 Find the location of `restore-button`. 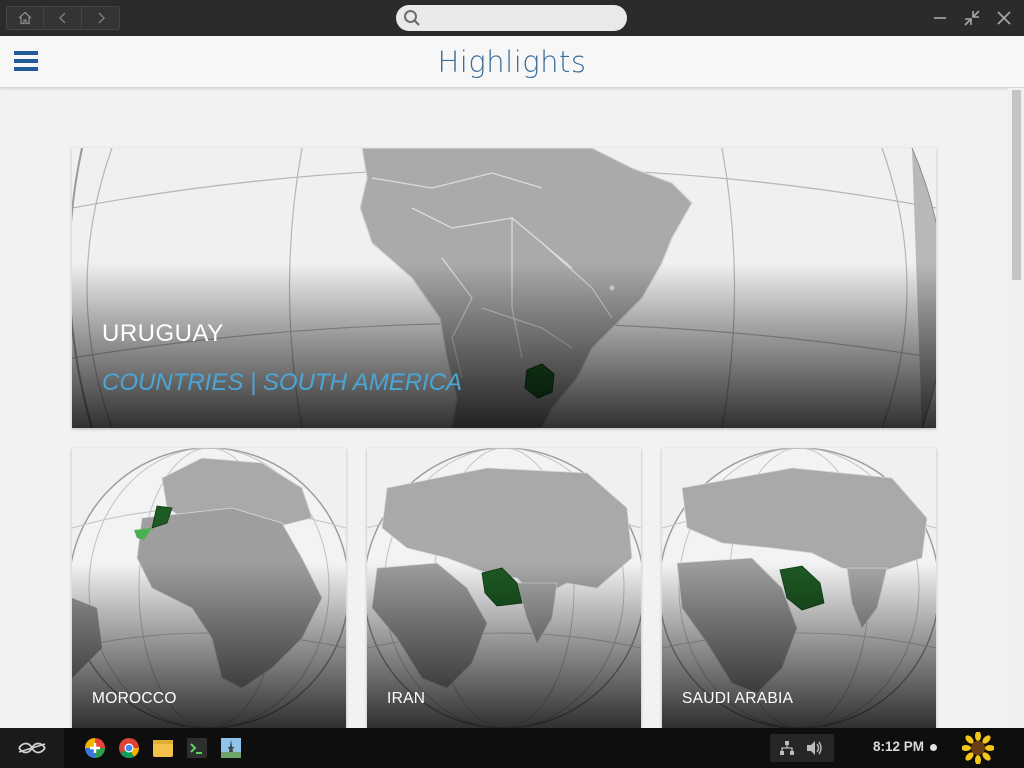

restore-button is located at coordinates (972, 18).